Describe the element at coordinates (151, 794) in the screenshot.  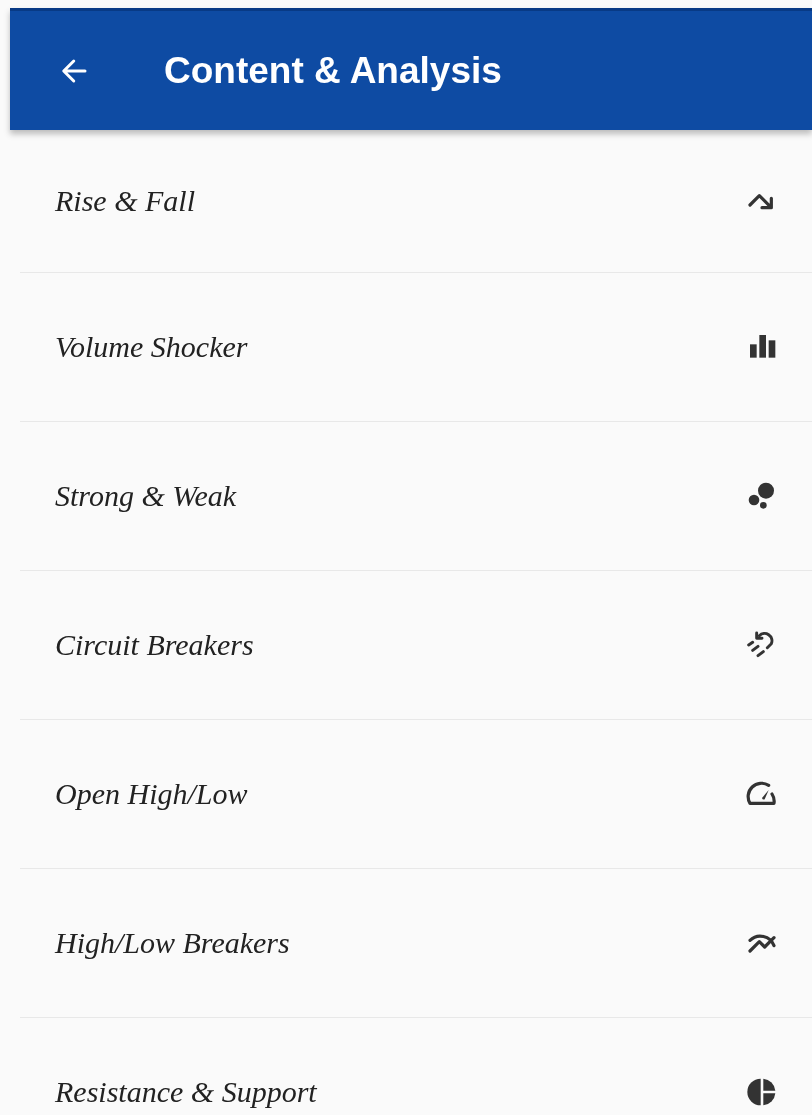
I see `menu-item-label: Open High/Low` at that location.